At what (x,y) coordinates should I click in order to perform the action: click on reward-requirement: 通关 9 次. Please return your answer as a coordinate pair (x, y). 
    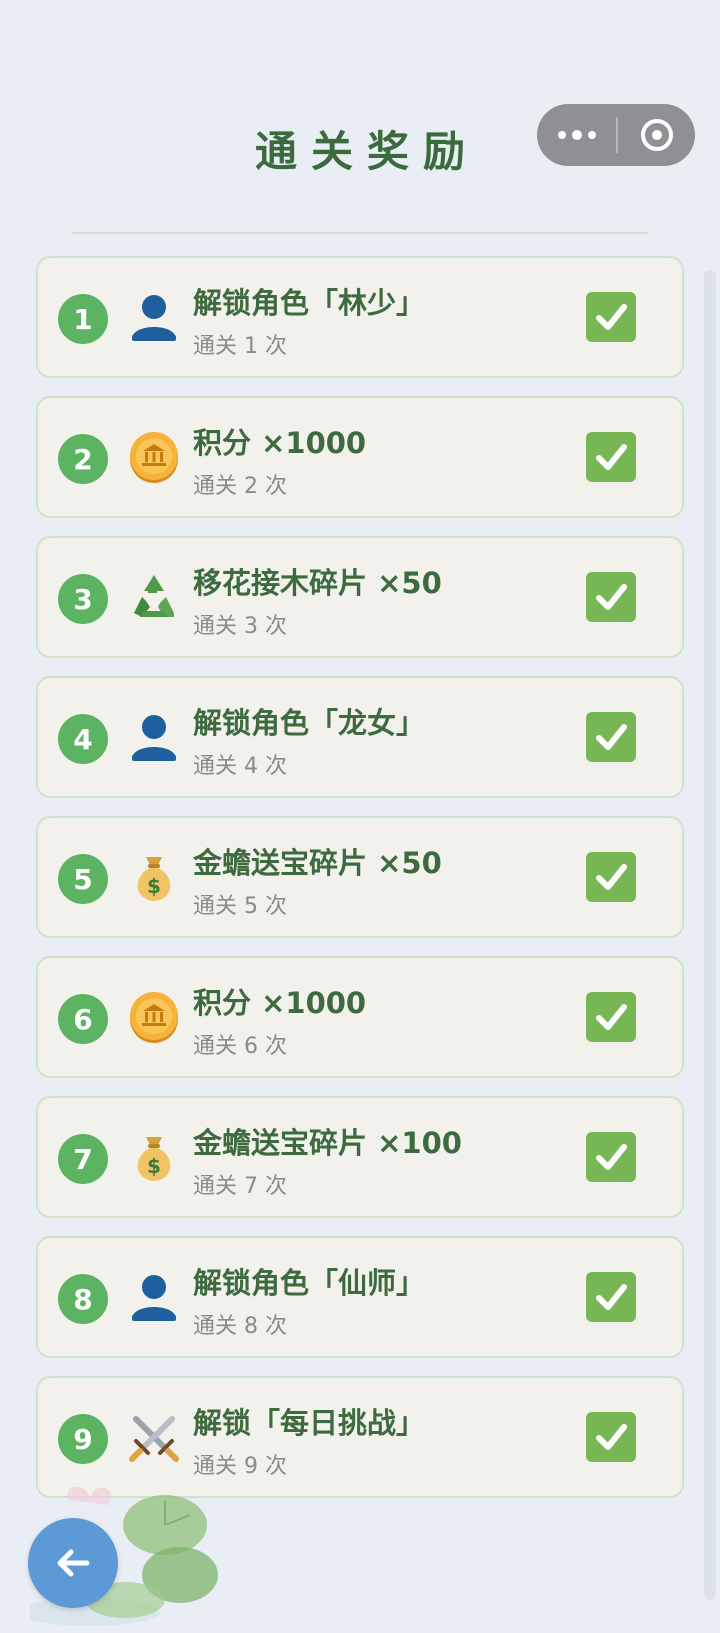
    Looking at the image, I should click on (240, 1466).